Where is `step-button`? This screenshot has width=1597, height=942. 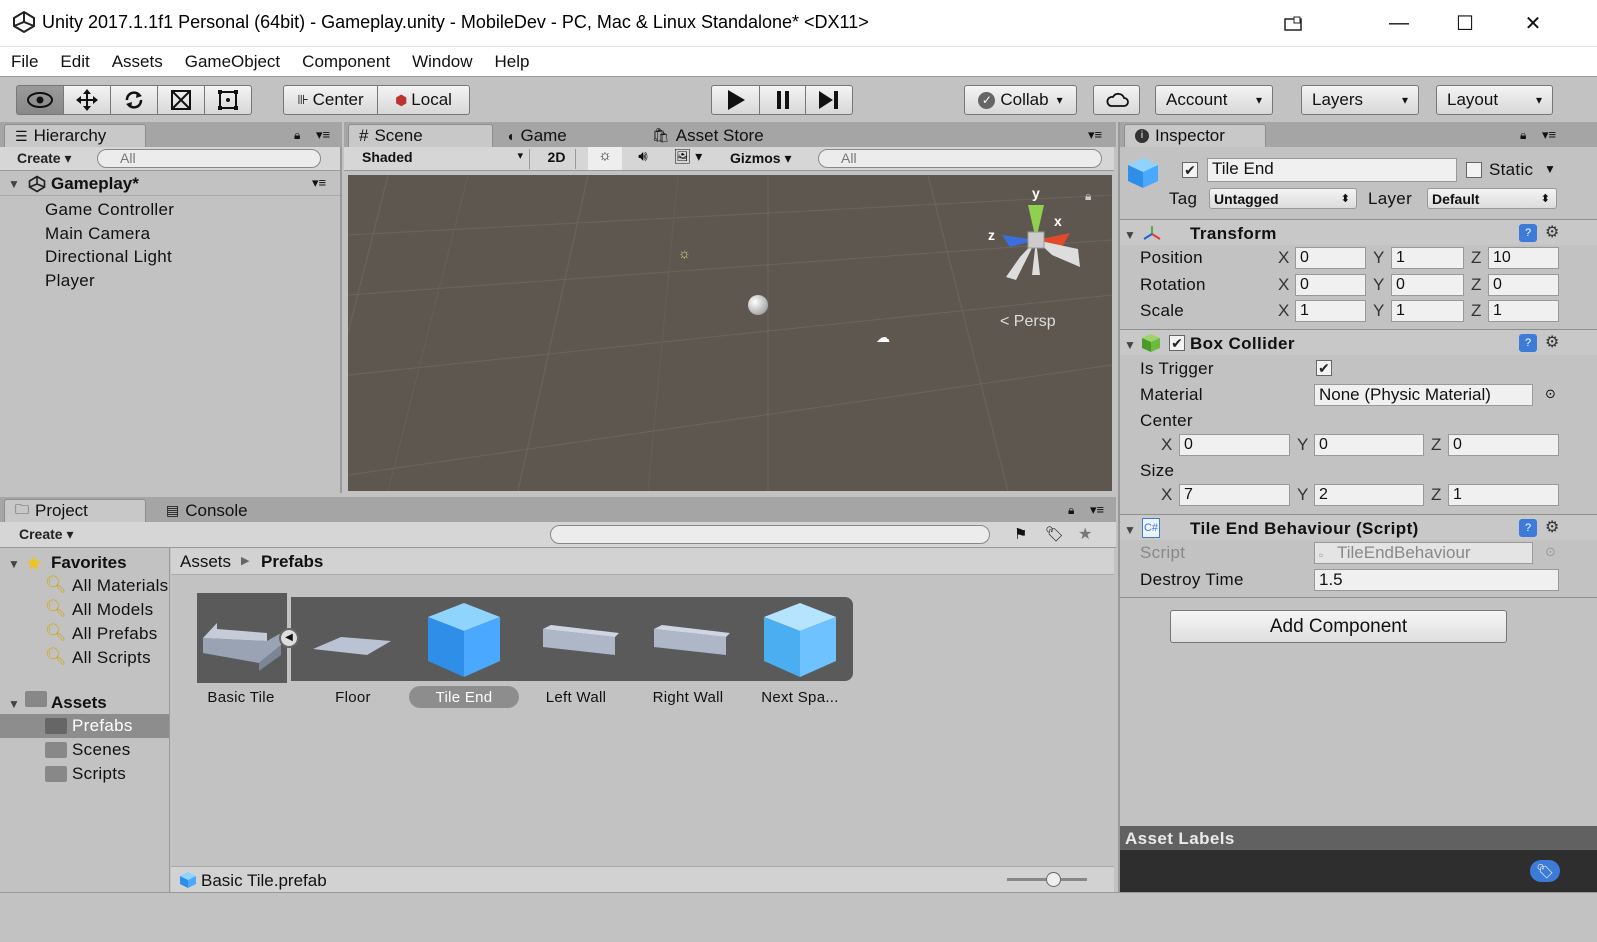 step-button is located at coordinates (829, 100).